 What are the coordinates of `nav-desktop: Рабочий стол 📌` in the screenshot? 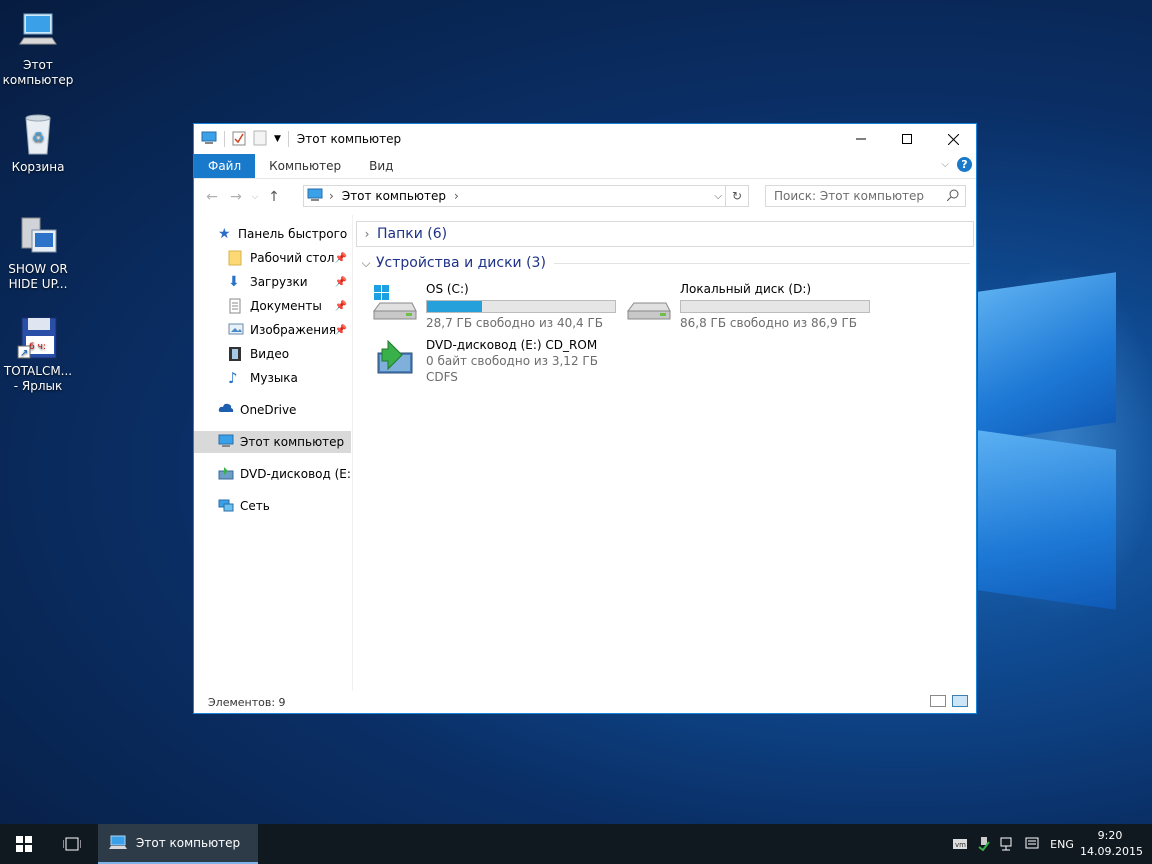 It's located at (272, 258).